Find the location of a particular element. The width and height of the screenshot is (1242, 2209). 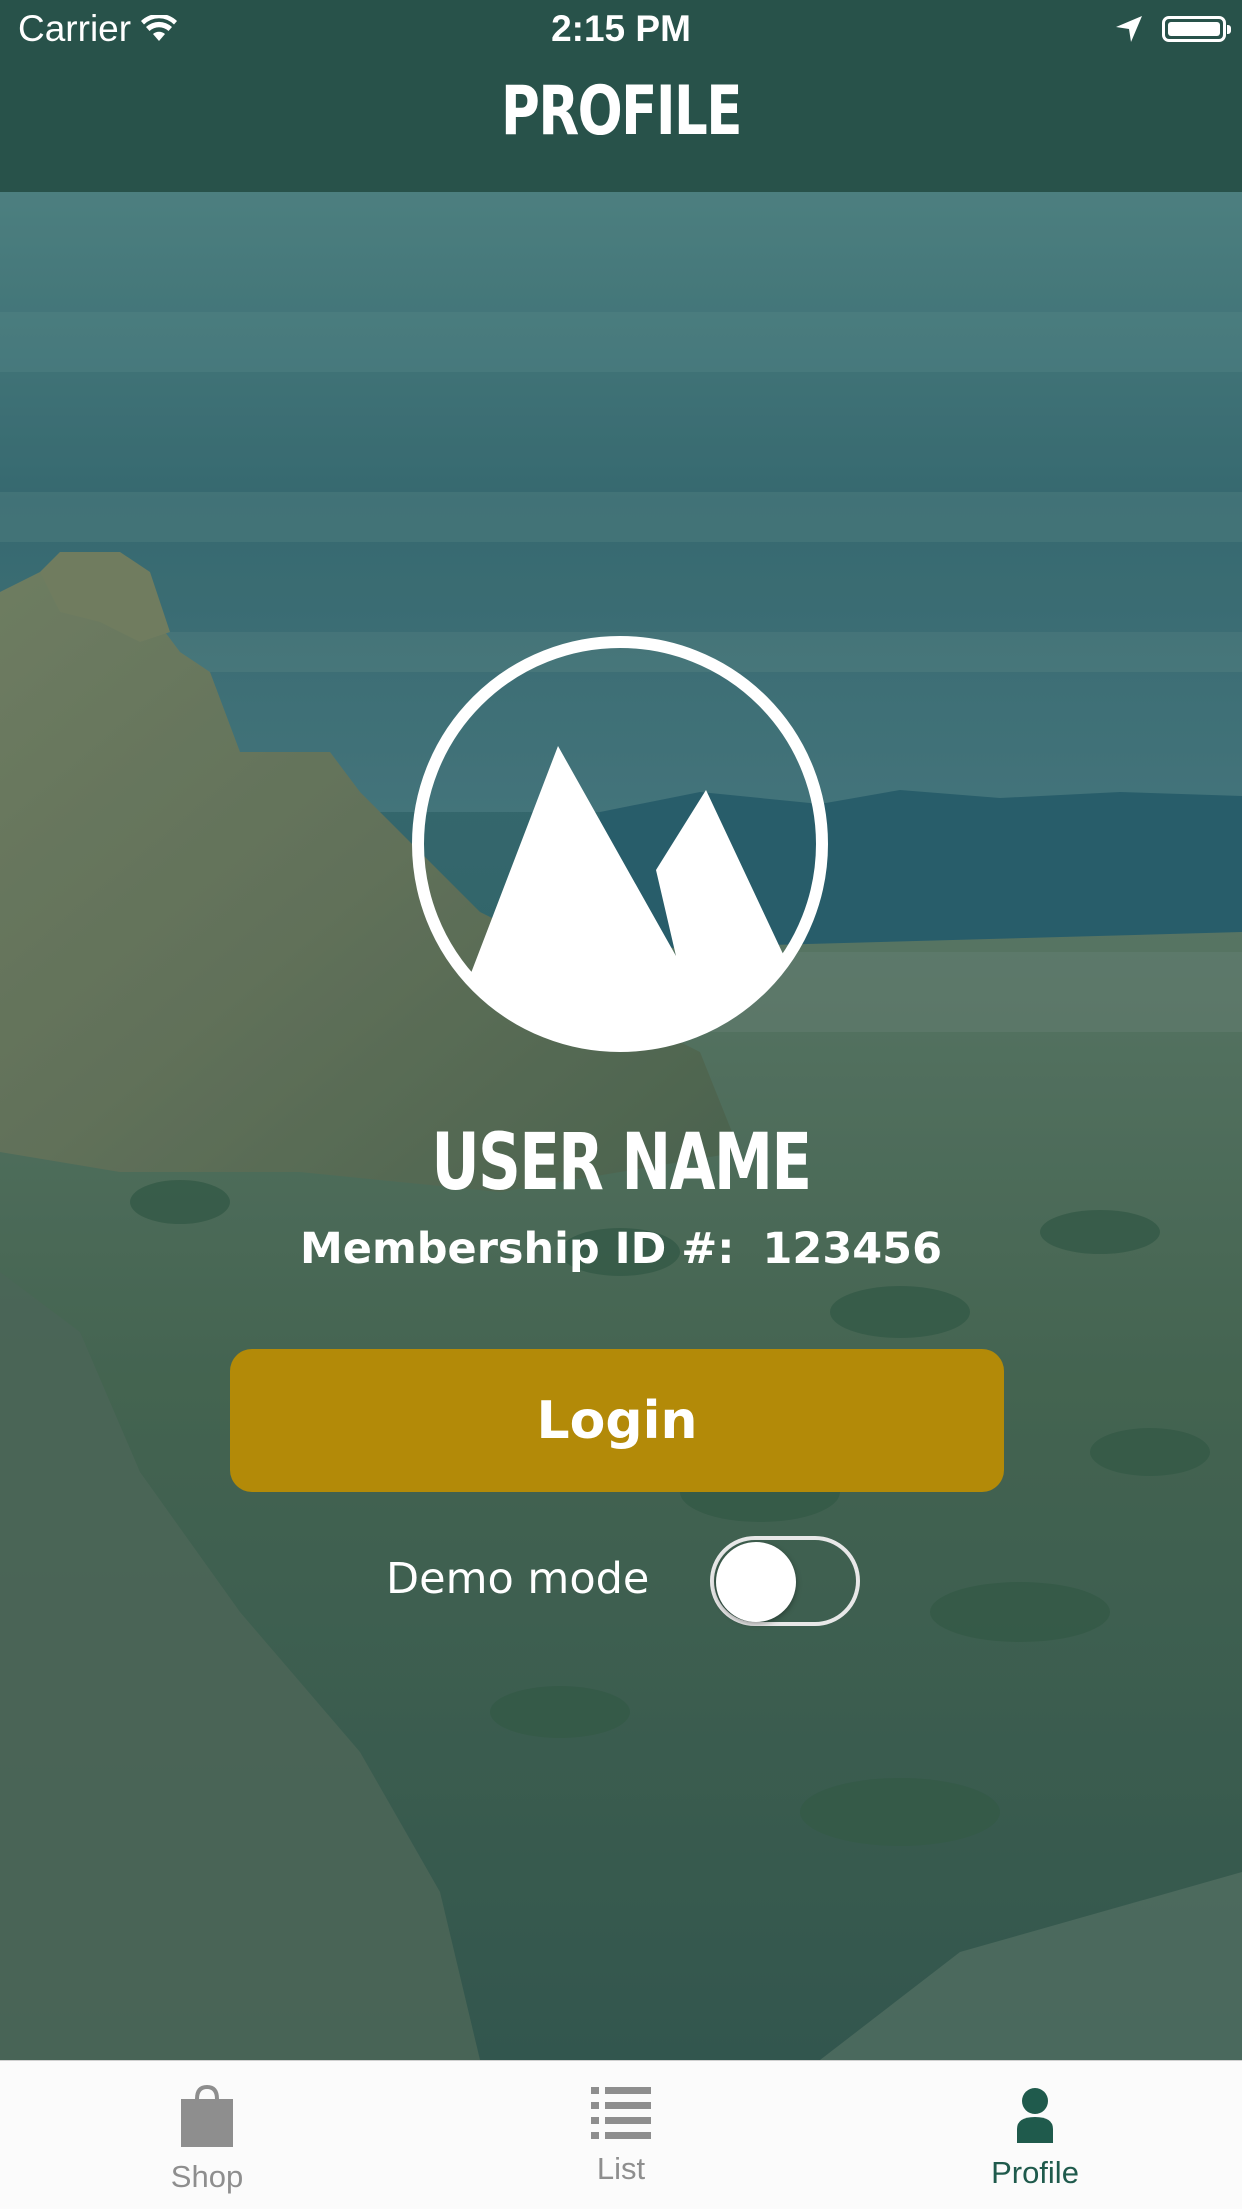

logo-graphic is located at coordinates (620, 844).